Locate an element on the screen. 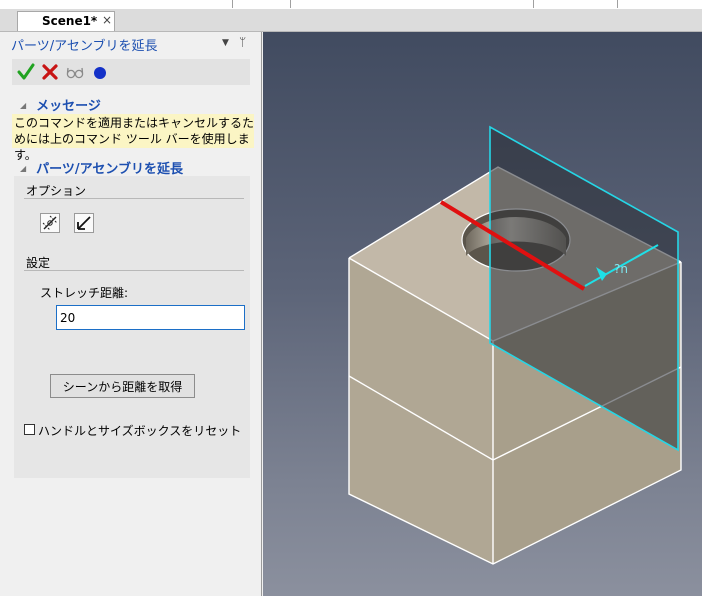 The width and height of the screenshot is (702, 596). cancel-button is located at coordinates (50, 72).